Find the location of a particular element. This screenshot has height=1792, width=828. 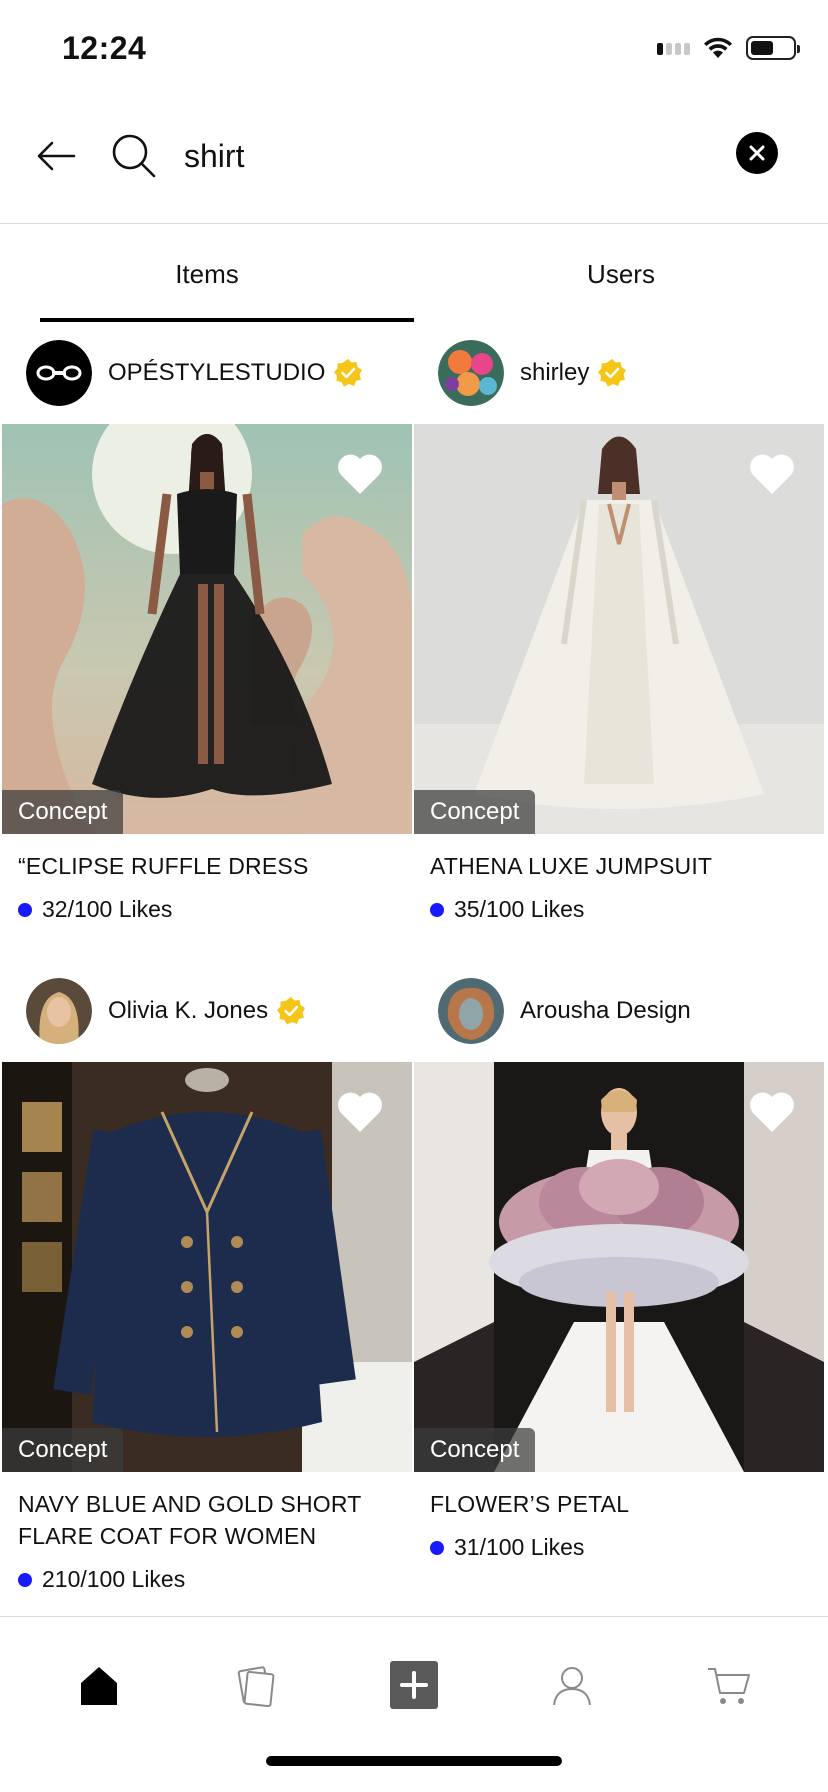

results-tabs: Items Users is located at coordinates (414, 274).